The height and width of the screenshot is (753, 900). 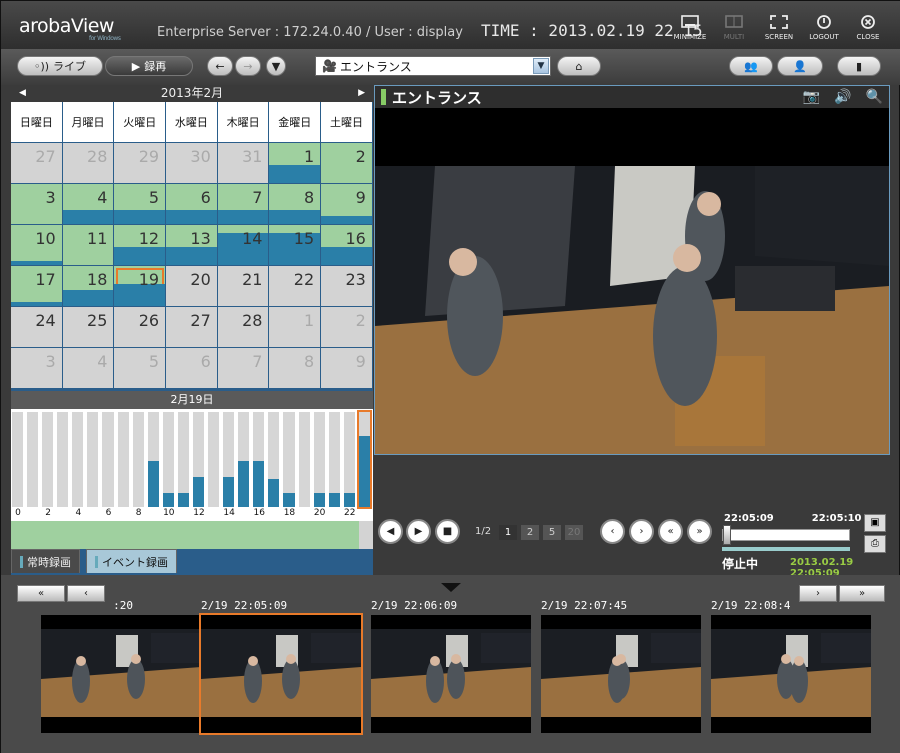 What do you see at coordinates (192, 245) in the screenshot?
I see `calendar-day: 13` at bounding box center [192, 245].